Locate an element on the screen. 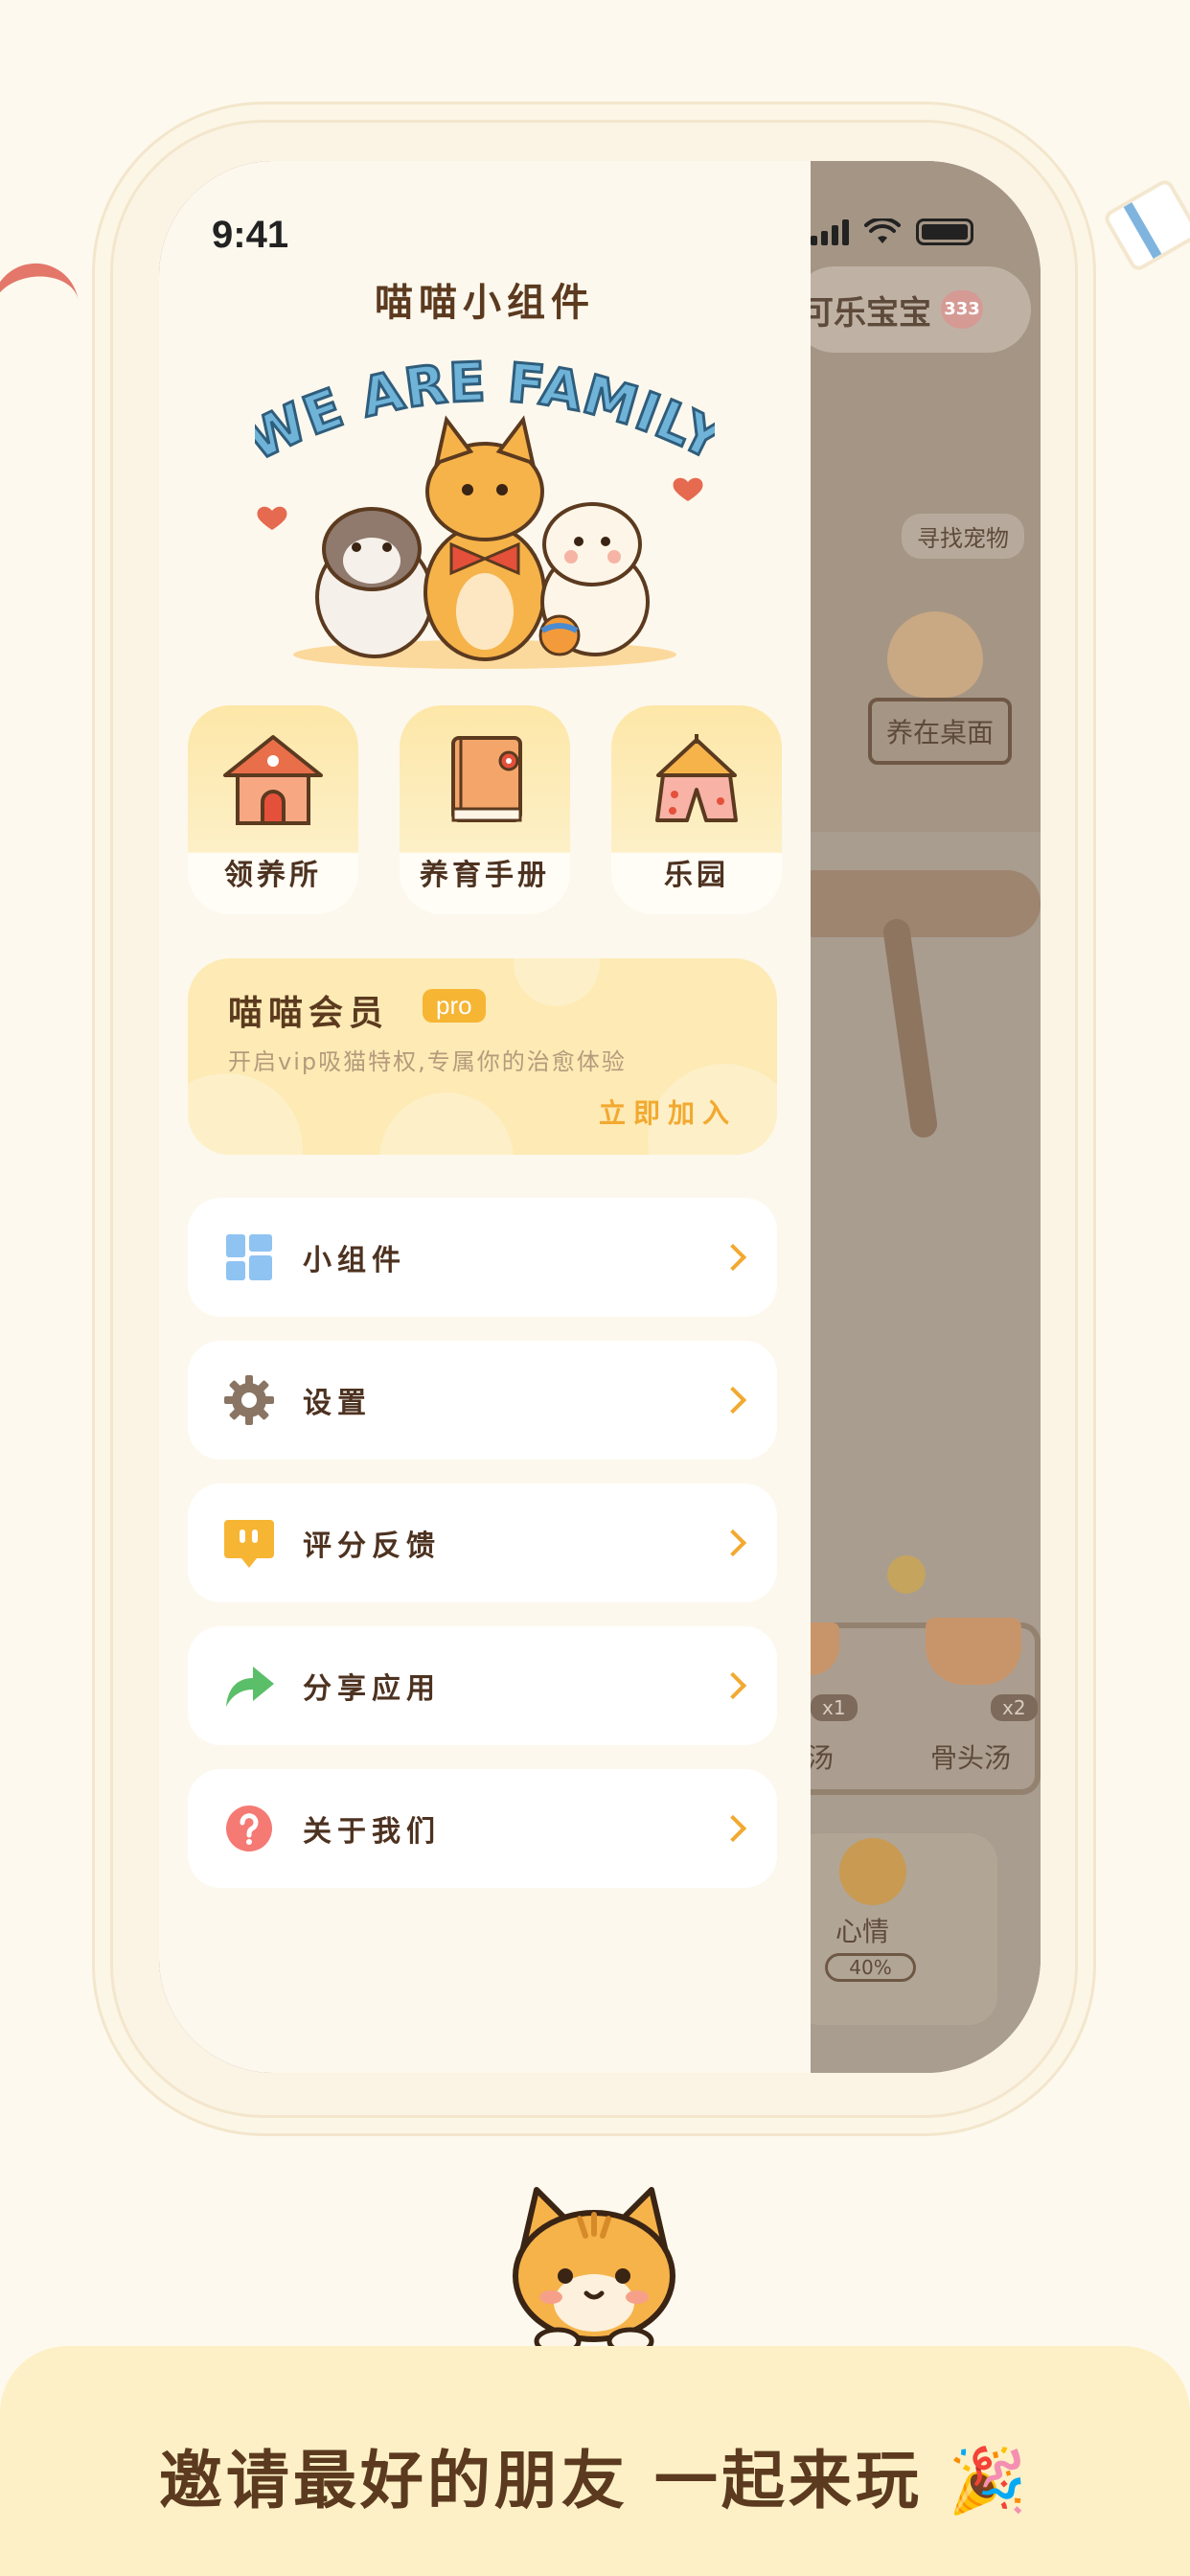 Image resolution: width=1190 pixels, height=2576 pixels. item-count-badge: x1 is located at coordinates (835, 1707).